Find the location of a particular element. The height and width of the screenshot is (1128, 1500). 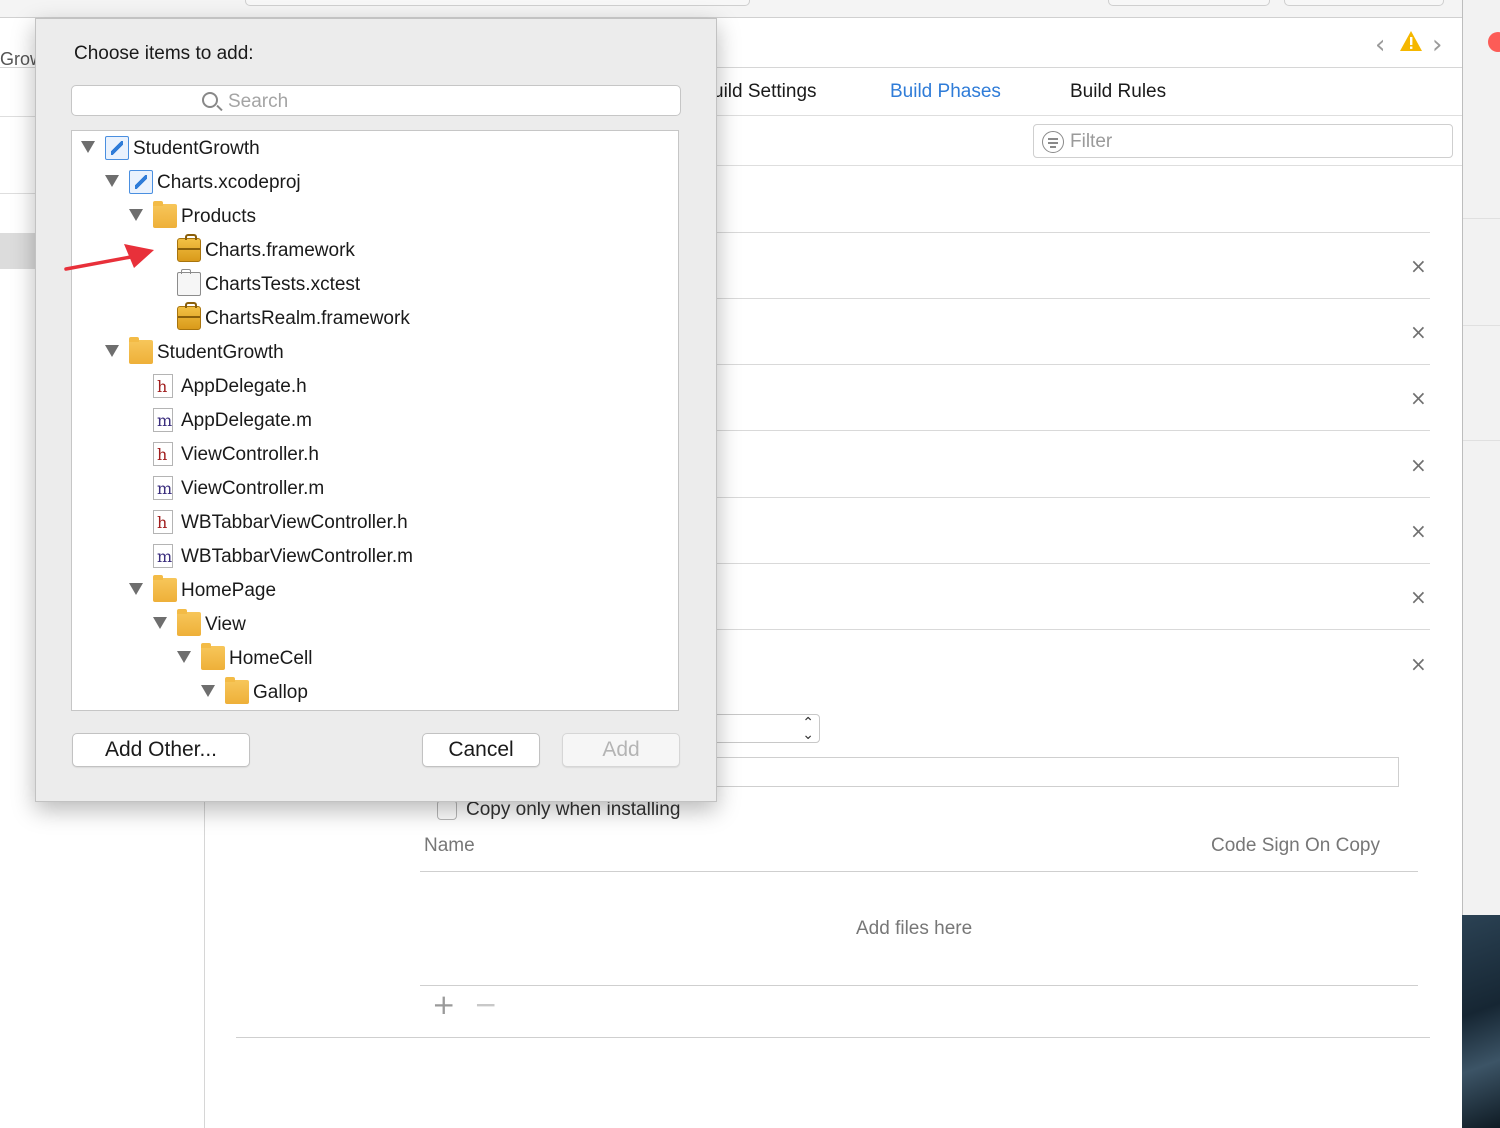

column-header-code-sign: Code Sign On Copy is located at coordinates (1295, 846).